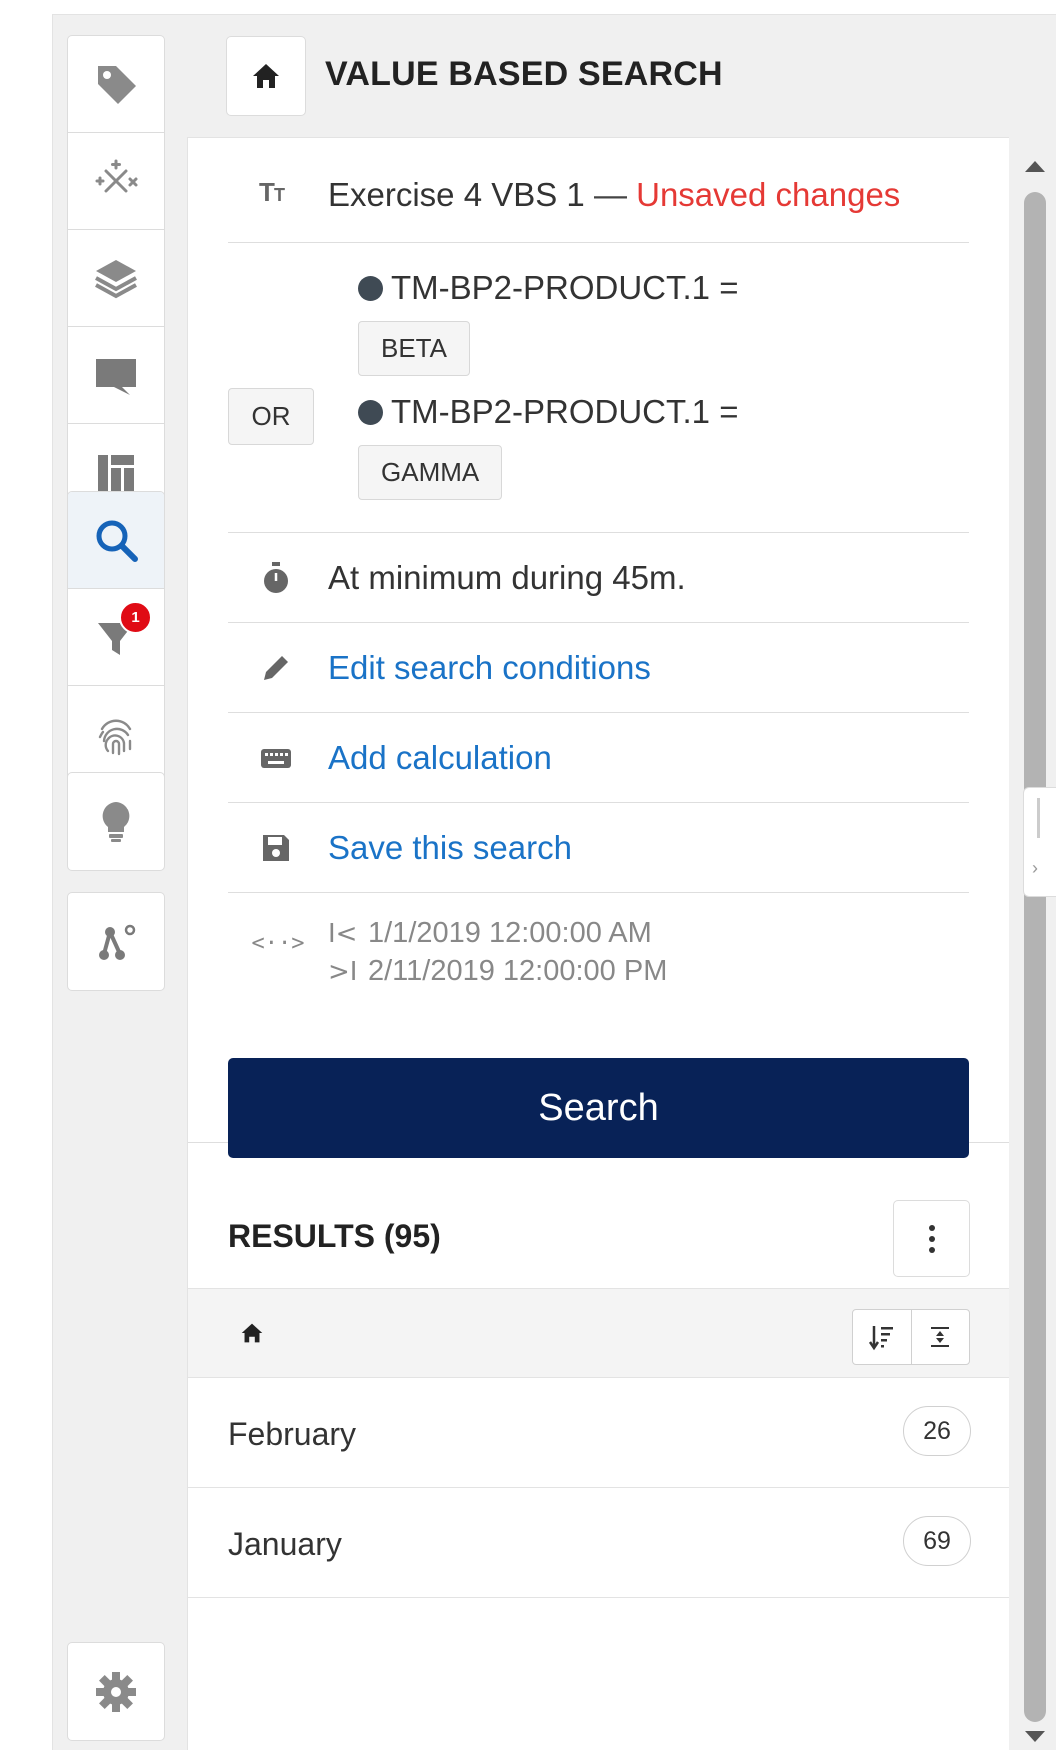  I want to click on condition-2-value: GAMMA, so click(430, 472).